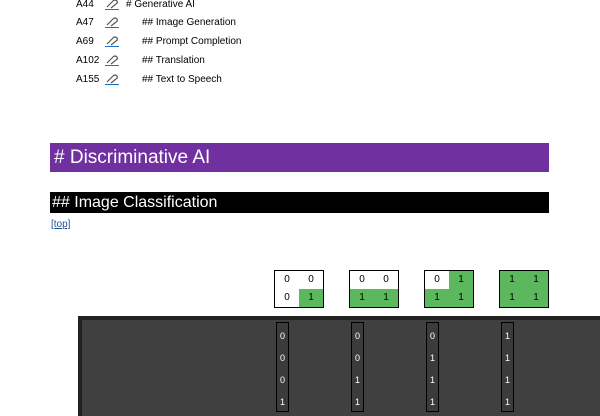 This screenshot has width=600, height=416. Describe the element at coordinates (299, 202) in the screenshot. I see `heading-image-classification: ## Image Classification` at that location.